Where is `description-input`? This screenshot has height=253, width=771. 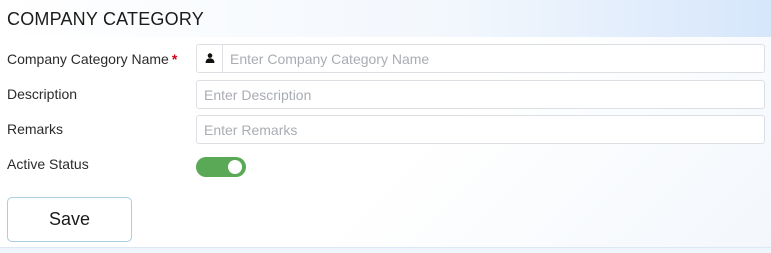
description-input is located at coordinates (480, 94).